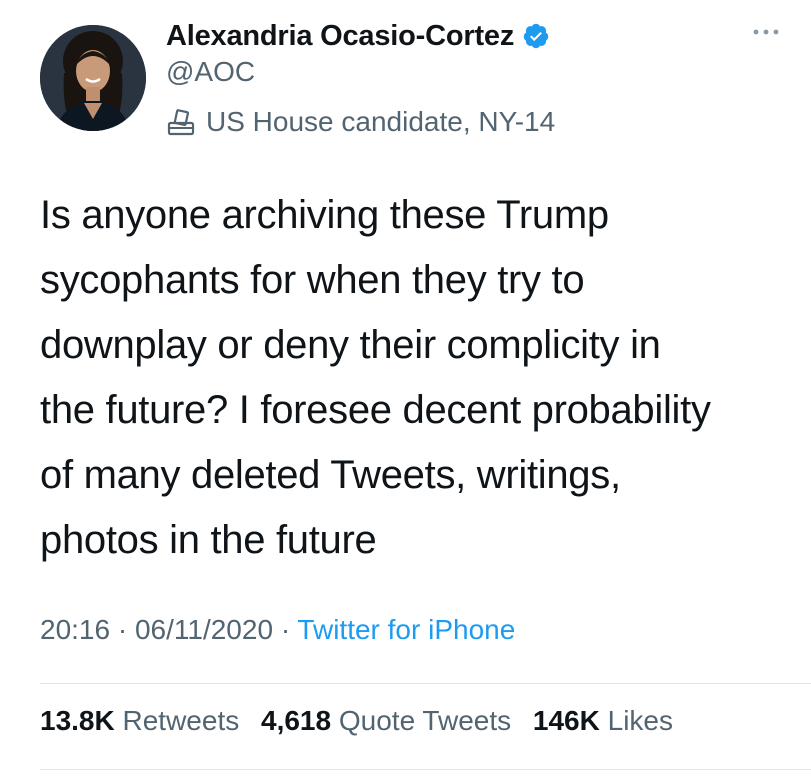 This screenshot has height=780, width=811. I want to click on retweets-stat: 13.8K Retweets, so click(139, 720).